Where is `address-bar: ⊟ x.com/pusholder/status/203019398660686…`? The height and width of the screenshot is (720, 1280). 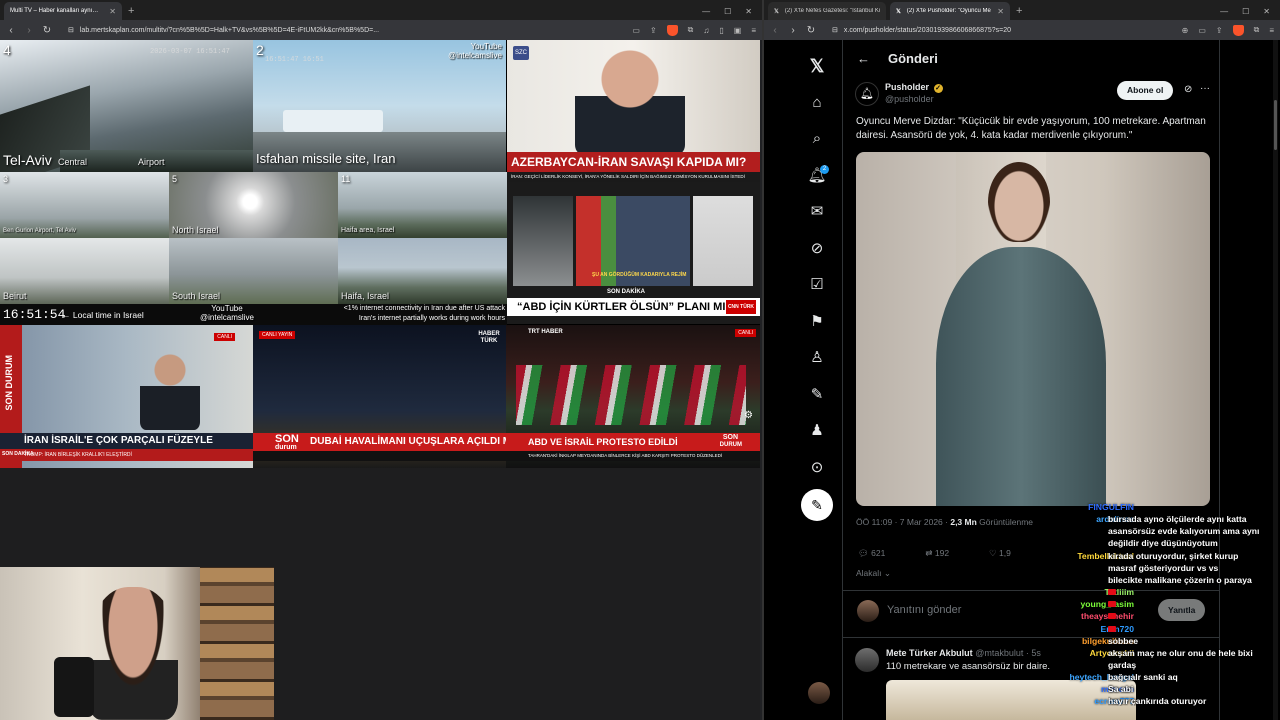 address-bar: ⊟ x.com/pusholder/status/203019398660686… is located at coordinates (999, 30).